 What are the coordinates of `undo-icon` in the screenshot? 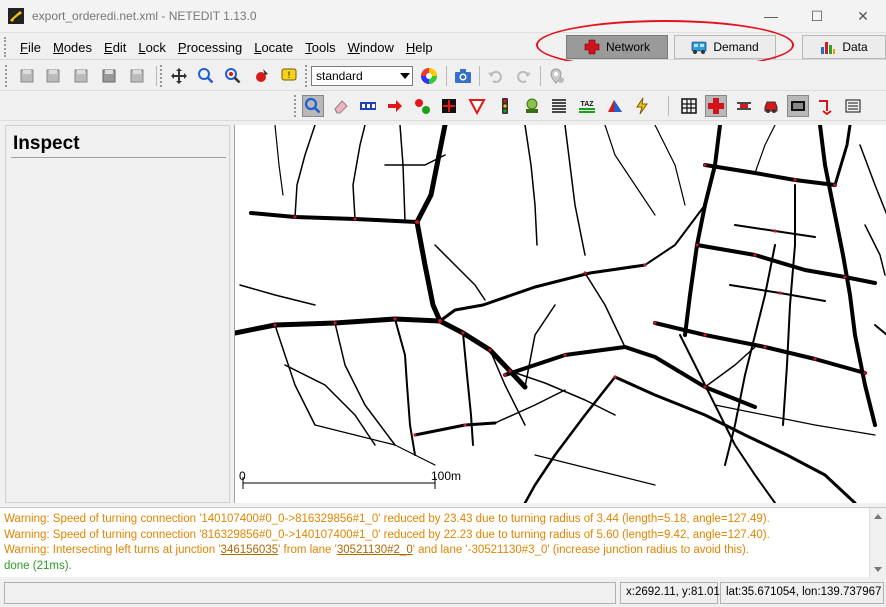 It's located at (496, 76).